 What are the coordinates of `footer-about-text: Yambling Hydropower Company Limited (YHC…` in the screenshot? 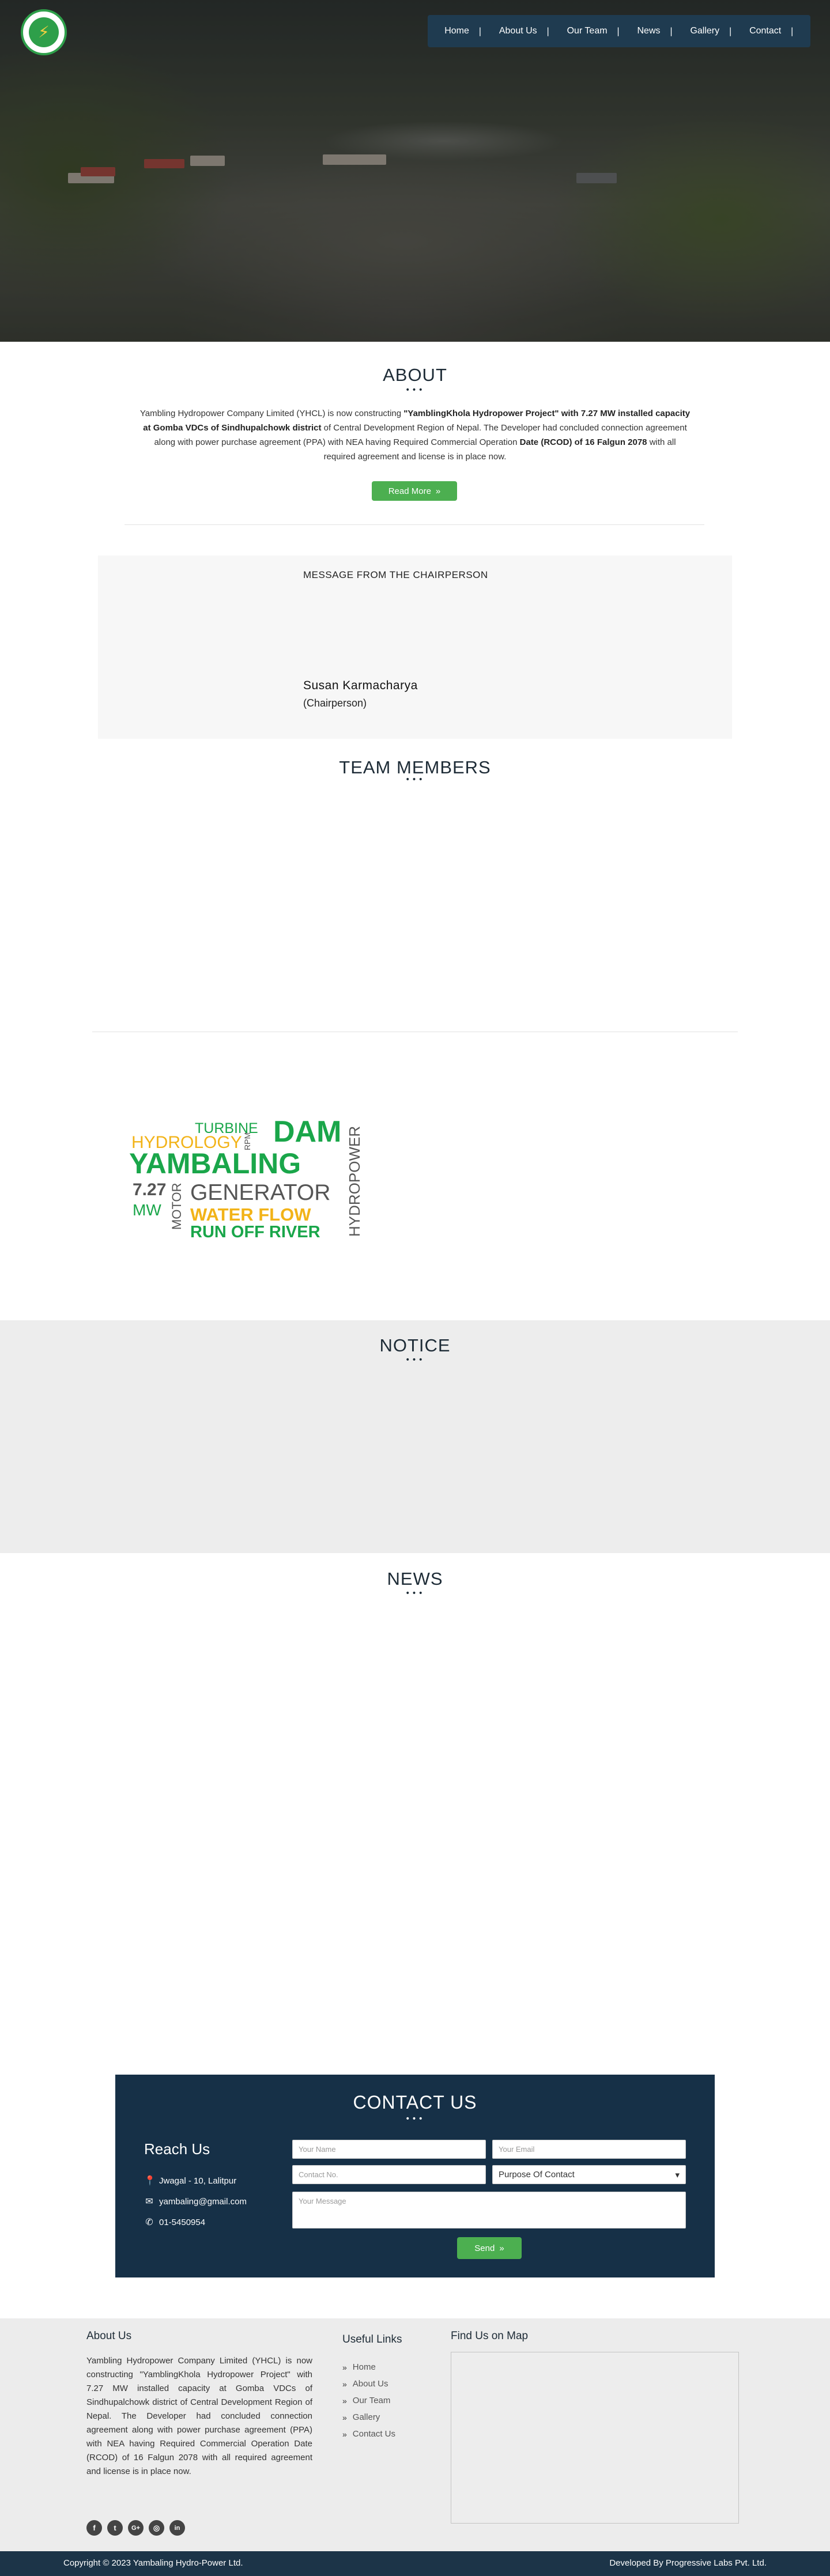 It's located at (199, 2416).